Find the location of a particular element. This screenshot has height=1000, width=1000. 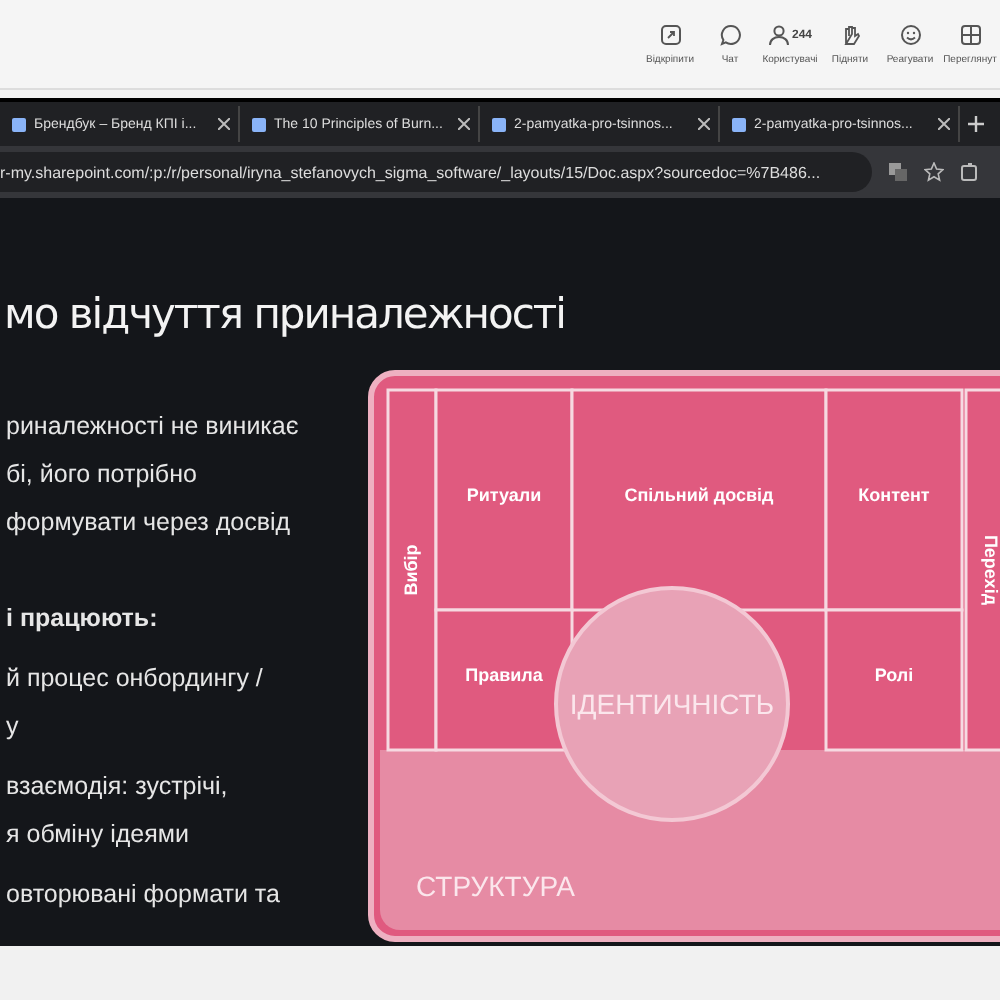

diagram-cell: Ролі is located at coordinates (894, 680).